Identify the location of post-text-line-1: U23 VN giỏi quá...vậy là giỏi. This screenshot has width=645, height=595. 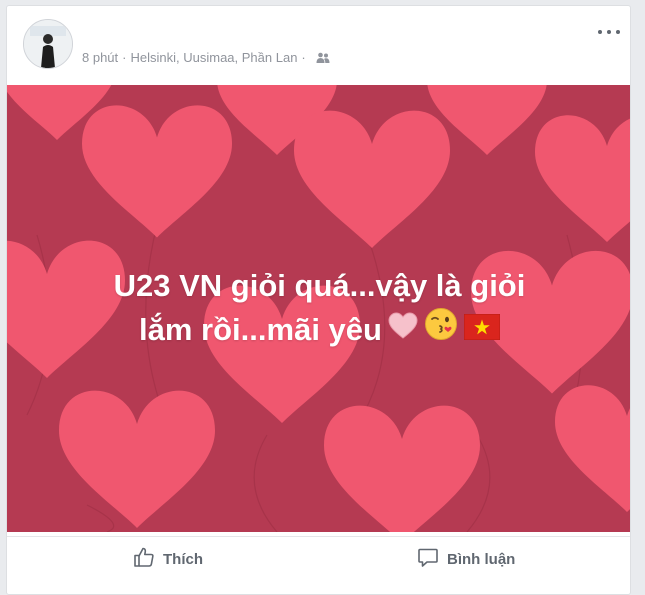
(319, 285).